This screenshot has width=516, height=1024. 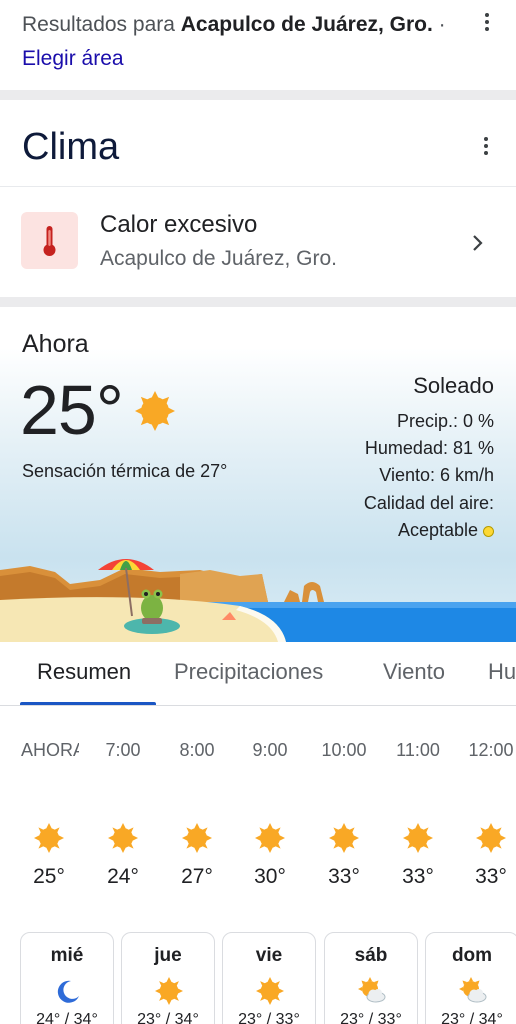 I want to click on hour-temperature: 24°, so click(x=123, y=876).